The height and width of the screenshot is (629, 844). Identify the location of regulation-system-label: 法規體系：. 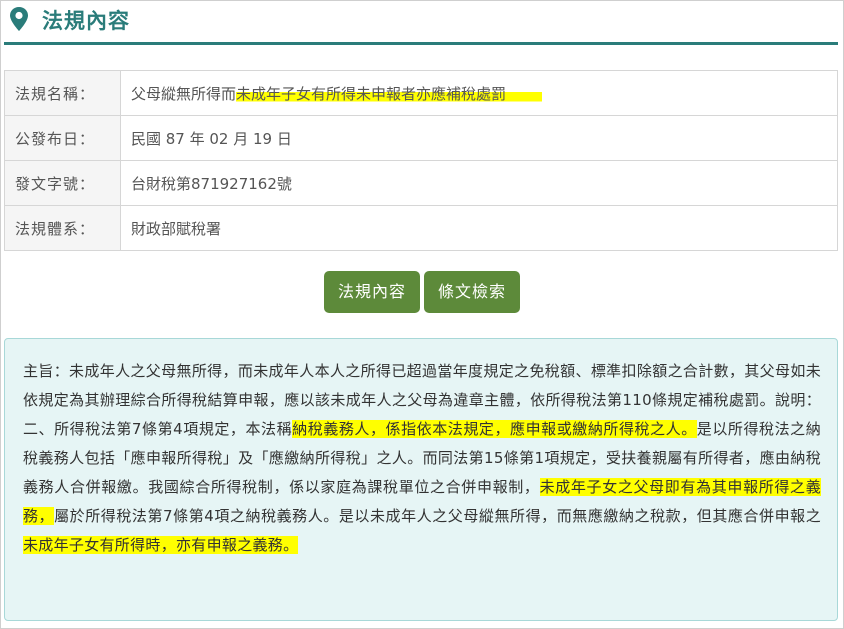
(62, 228).